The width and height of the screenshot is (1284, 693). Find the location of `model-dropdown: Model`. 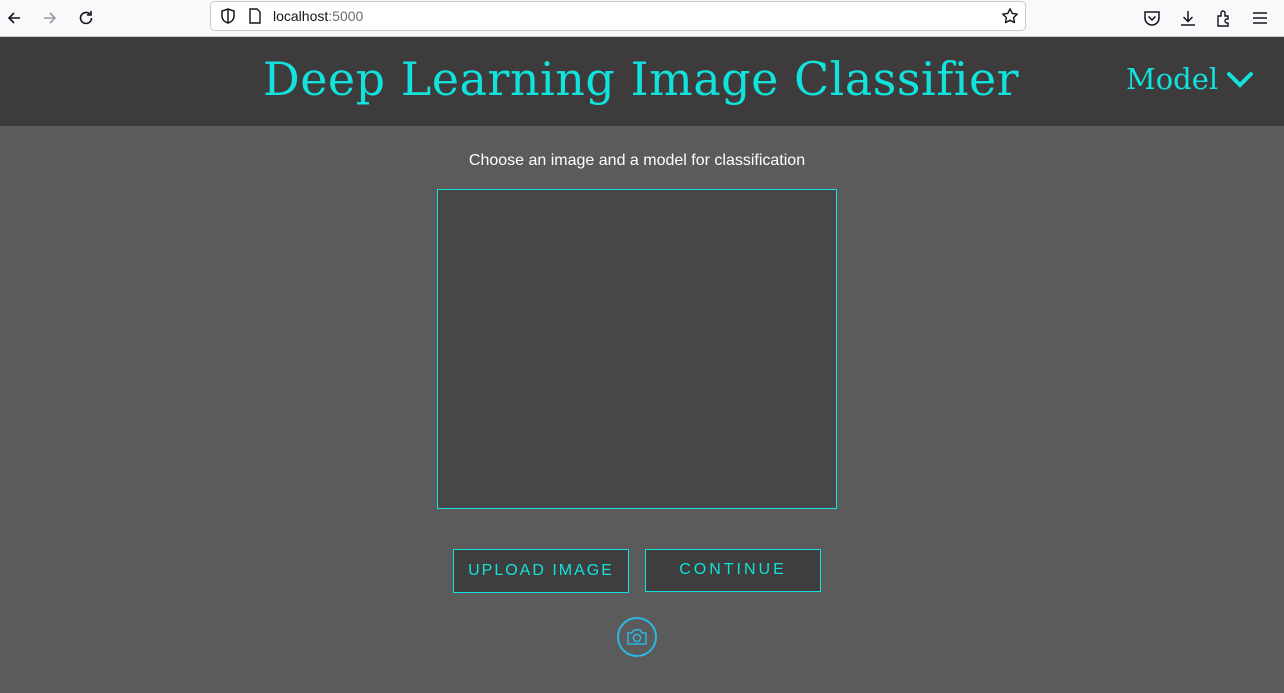

model-dropdown: Model is located at coordinates (1190, 79).